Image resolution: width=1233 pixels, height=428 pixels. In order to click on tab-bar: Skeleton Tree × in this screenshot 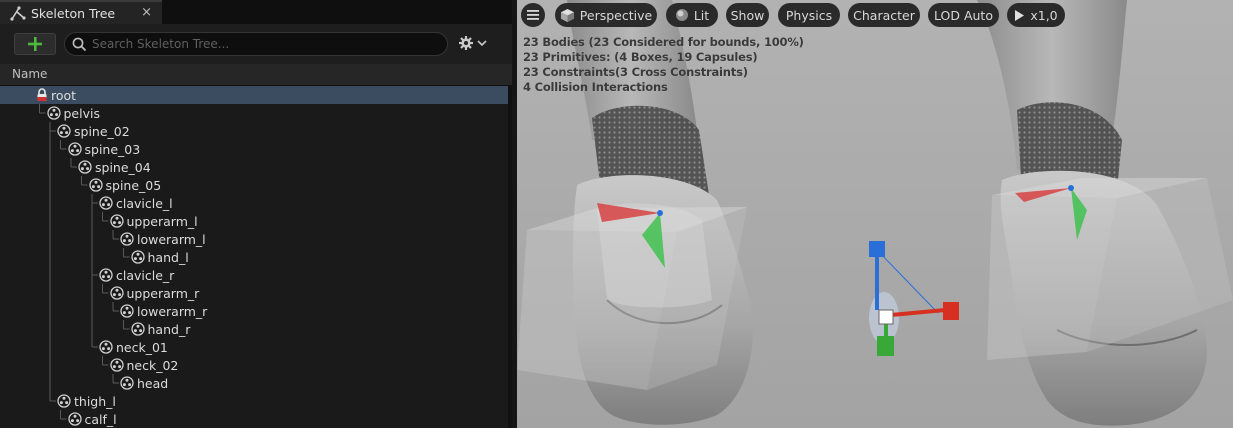, I will do `click(256, 12)`.